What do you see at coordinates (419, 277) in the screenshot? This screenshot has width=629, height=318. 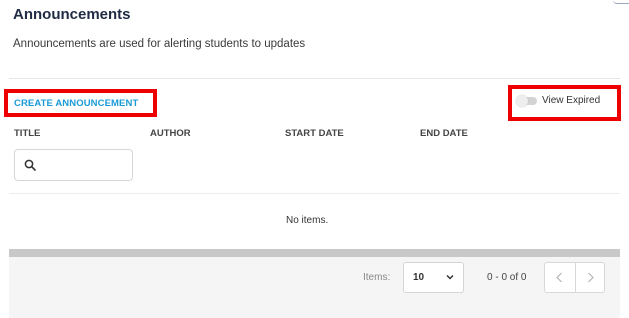 I see `page-size-value: 10` at bounding box center [419, 277].